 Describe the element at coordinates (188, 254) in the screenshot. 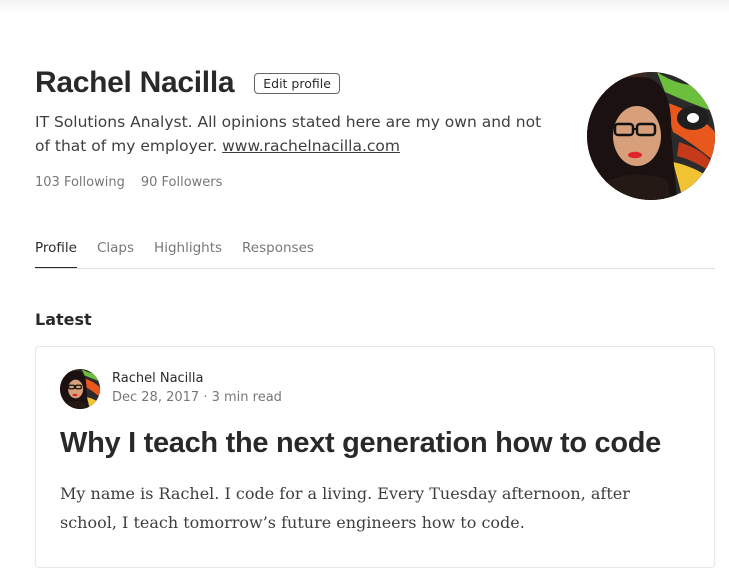

I see `tab-highlights: Highlights` at that location.